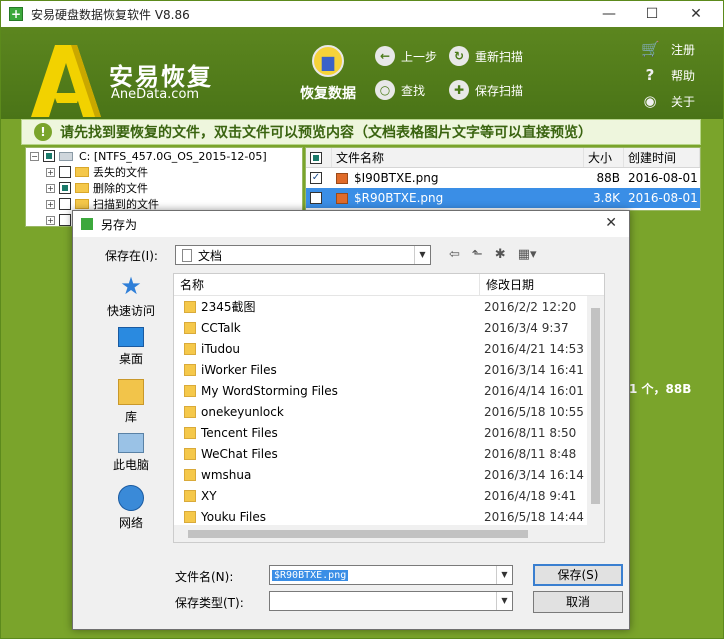  Describe the element at coordinates (503, 198) in the screenshot. I see `file-row-selected: $R90BTXE.png 3.8K 2016-08-01` at that location.